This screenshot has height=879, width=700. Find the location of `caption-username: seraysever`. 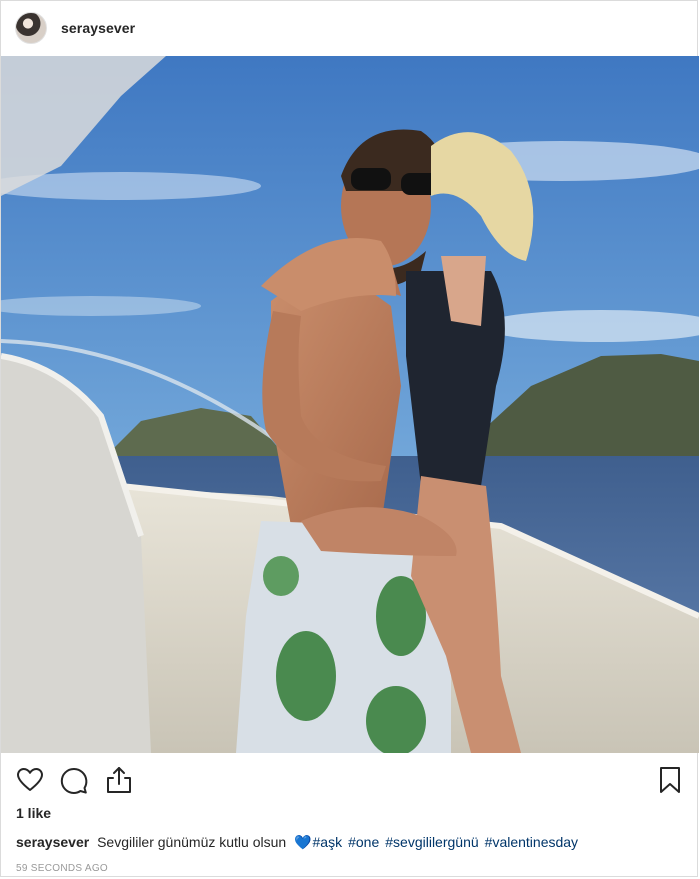

caption-username: seraysever is located at coordinates (52, 842).